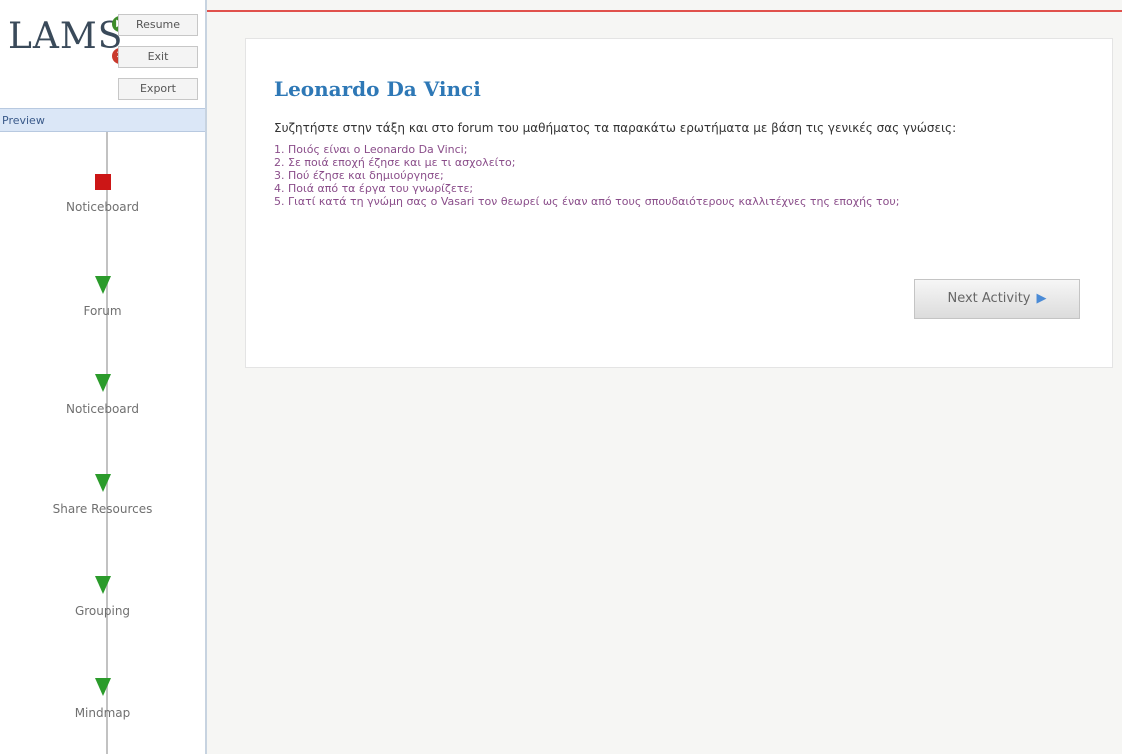 Image resolution: width=1122 pixels, height=754 pixels. What do you see at coordinates (371, 149) in the screenshot?
I see `question-item: 1. Ποιός είναι ο Leonardo Da Vinci;` at bounding box center [371, 149].